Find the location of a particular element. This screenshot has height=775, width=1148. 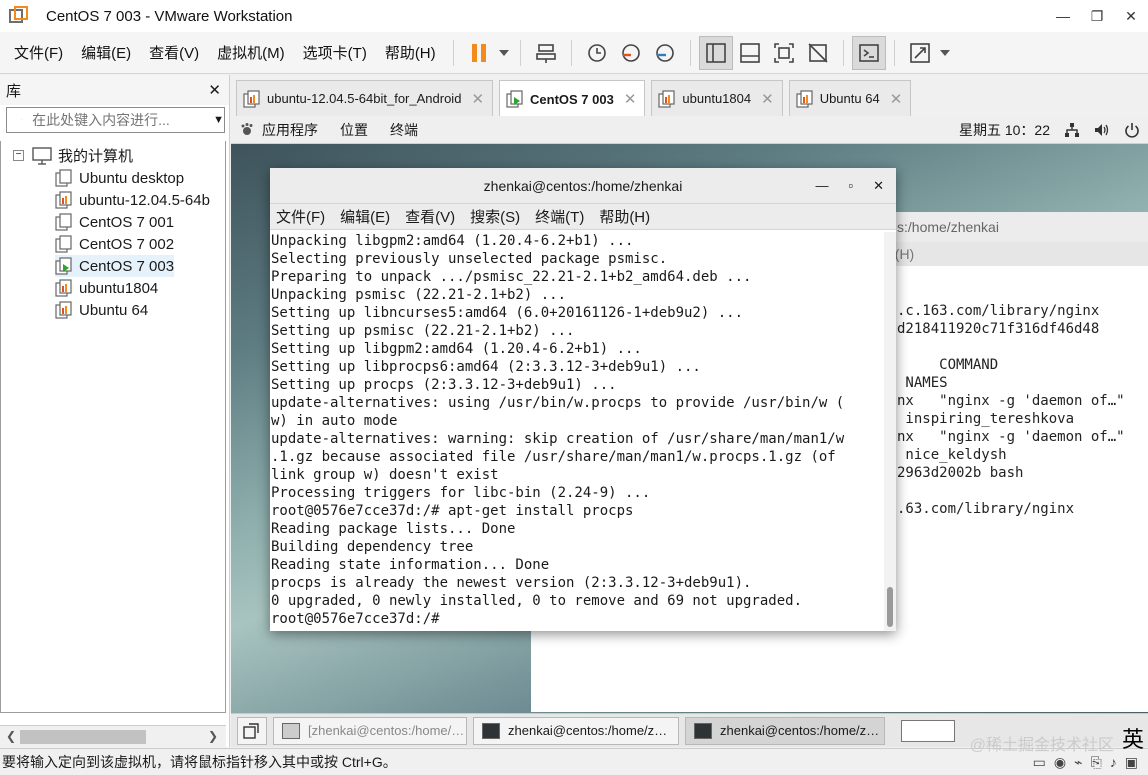

minimize-button: — is located at coordinates (1063, 16).